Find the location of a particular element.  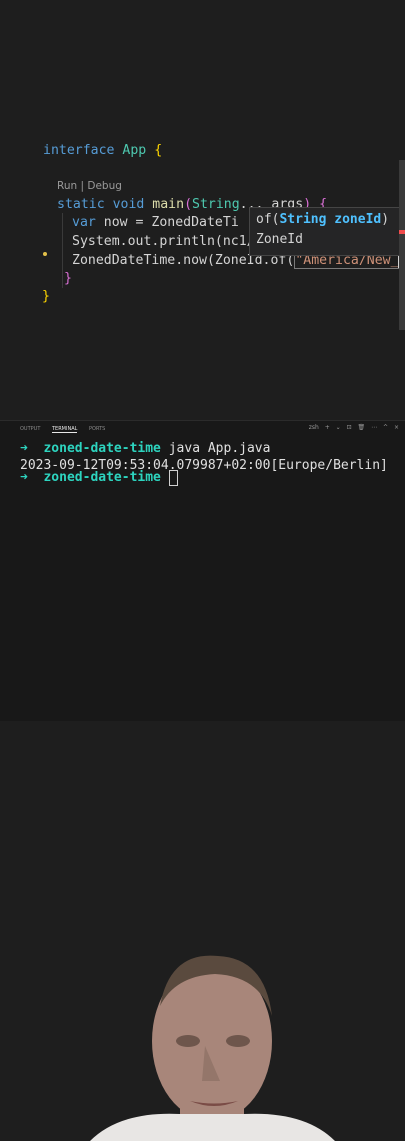

keyword-interface: interface is located at coordinates (79, 150).